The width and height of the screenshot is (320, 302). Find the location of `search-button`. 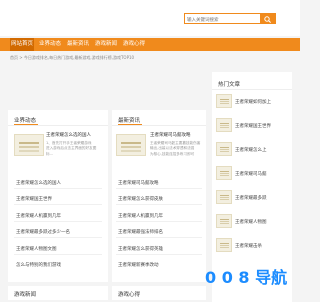

search-button is located at coordinates (268, 18).